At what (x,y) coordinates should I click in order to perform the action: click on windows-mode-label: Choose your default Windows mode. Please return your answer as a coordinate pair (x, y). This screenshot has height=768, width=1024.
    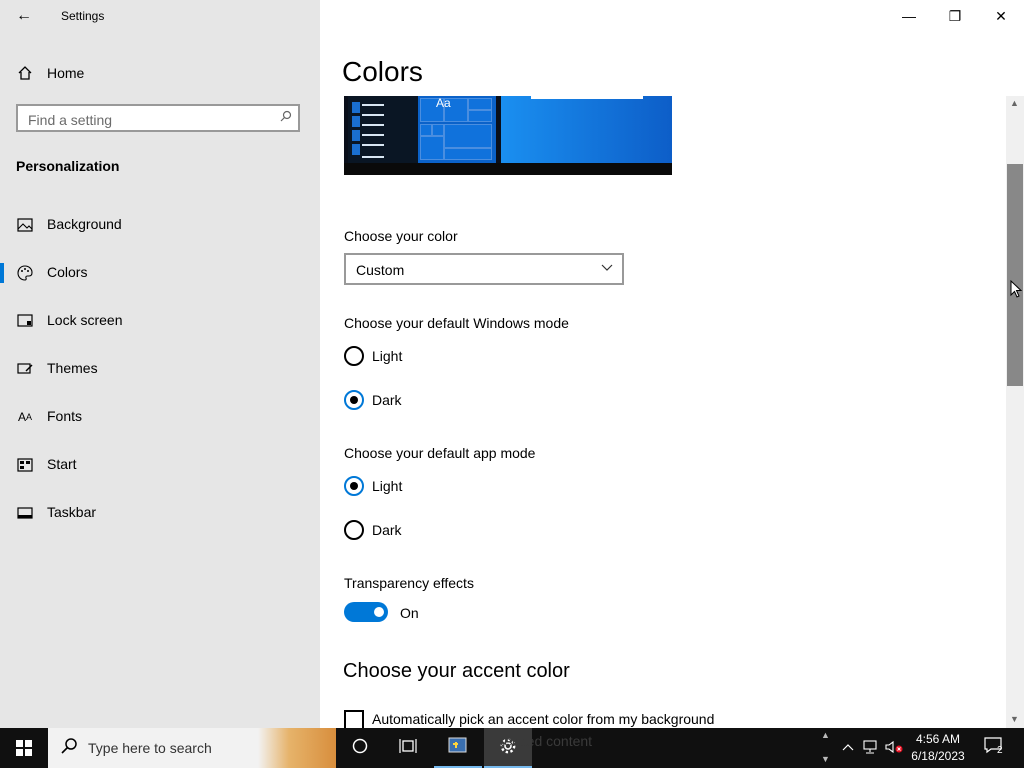
    Looking at the image, I should click on (456, 323).